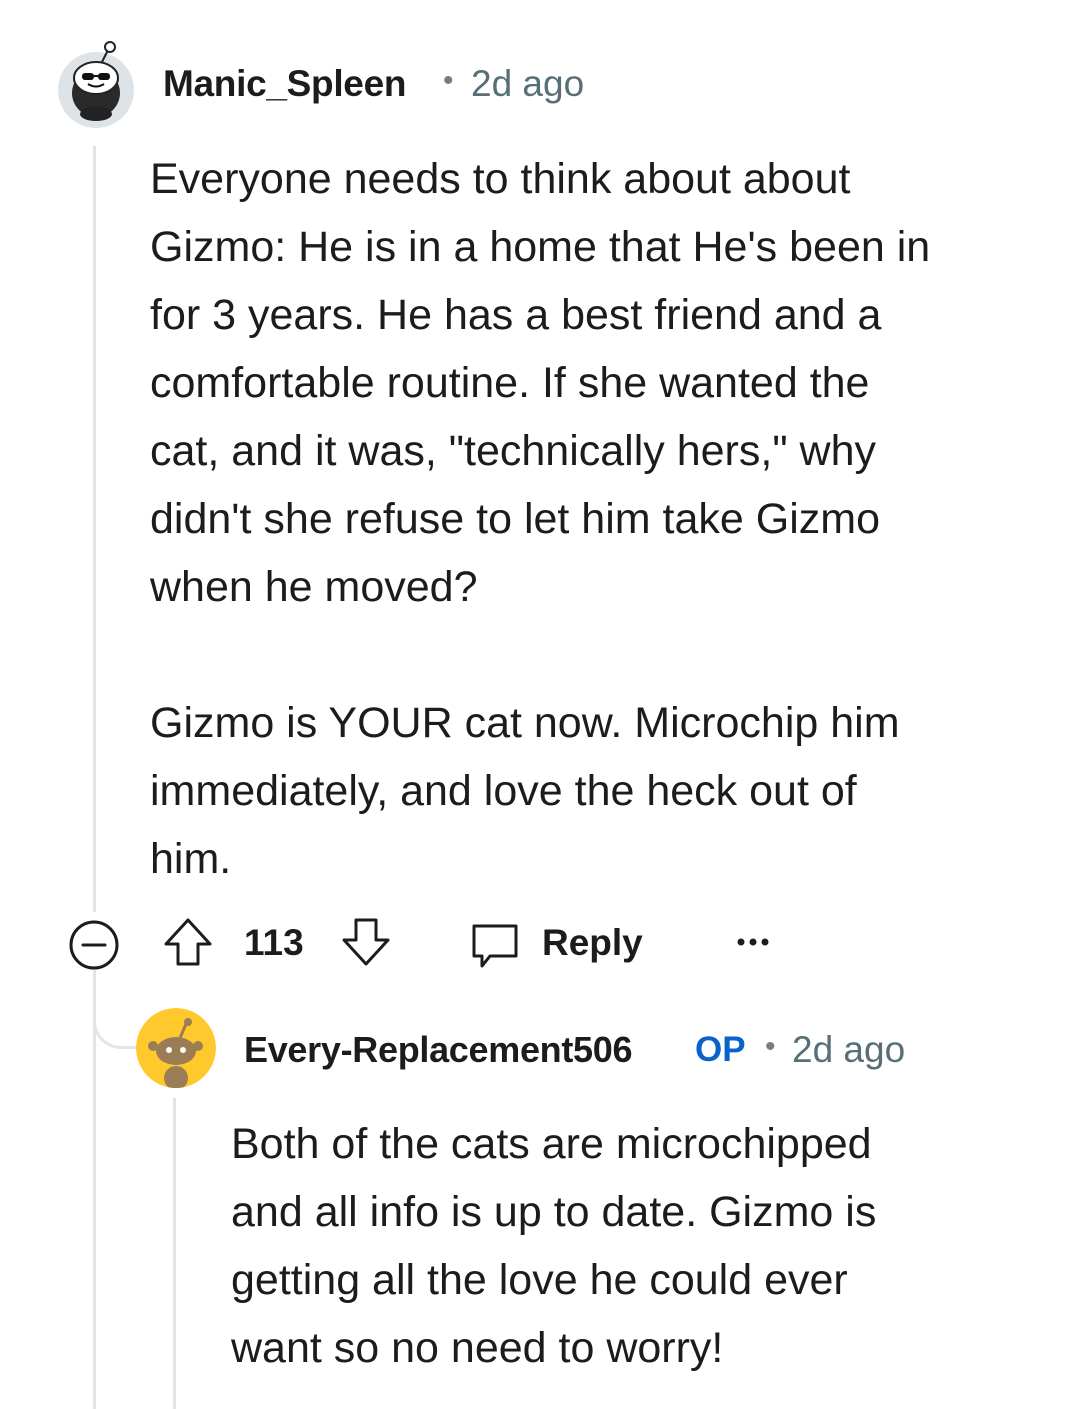  Describe the element at coordinates (438, 1050) in the screenshot. I see `reply-author: Every-Replacement506` at that location.